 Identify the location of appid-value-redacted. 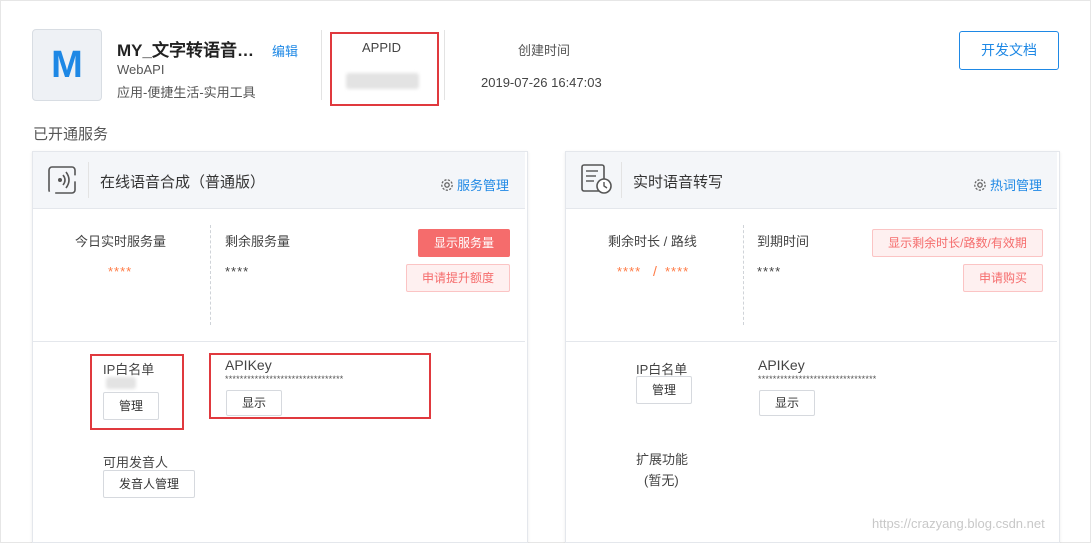
(382, 81).